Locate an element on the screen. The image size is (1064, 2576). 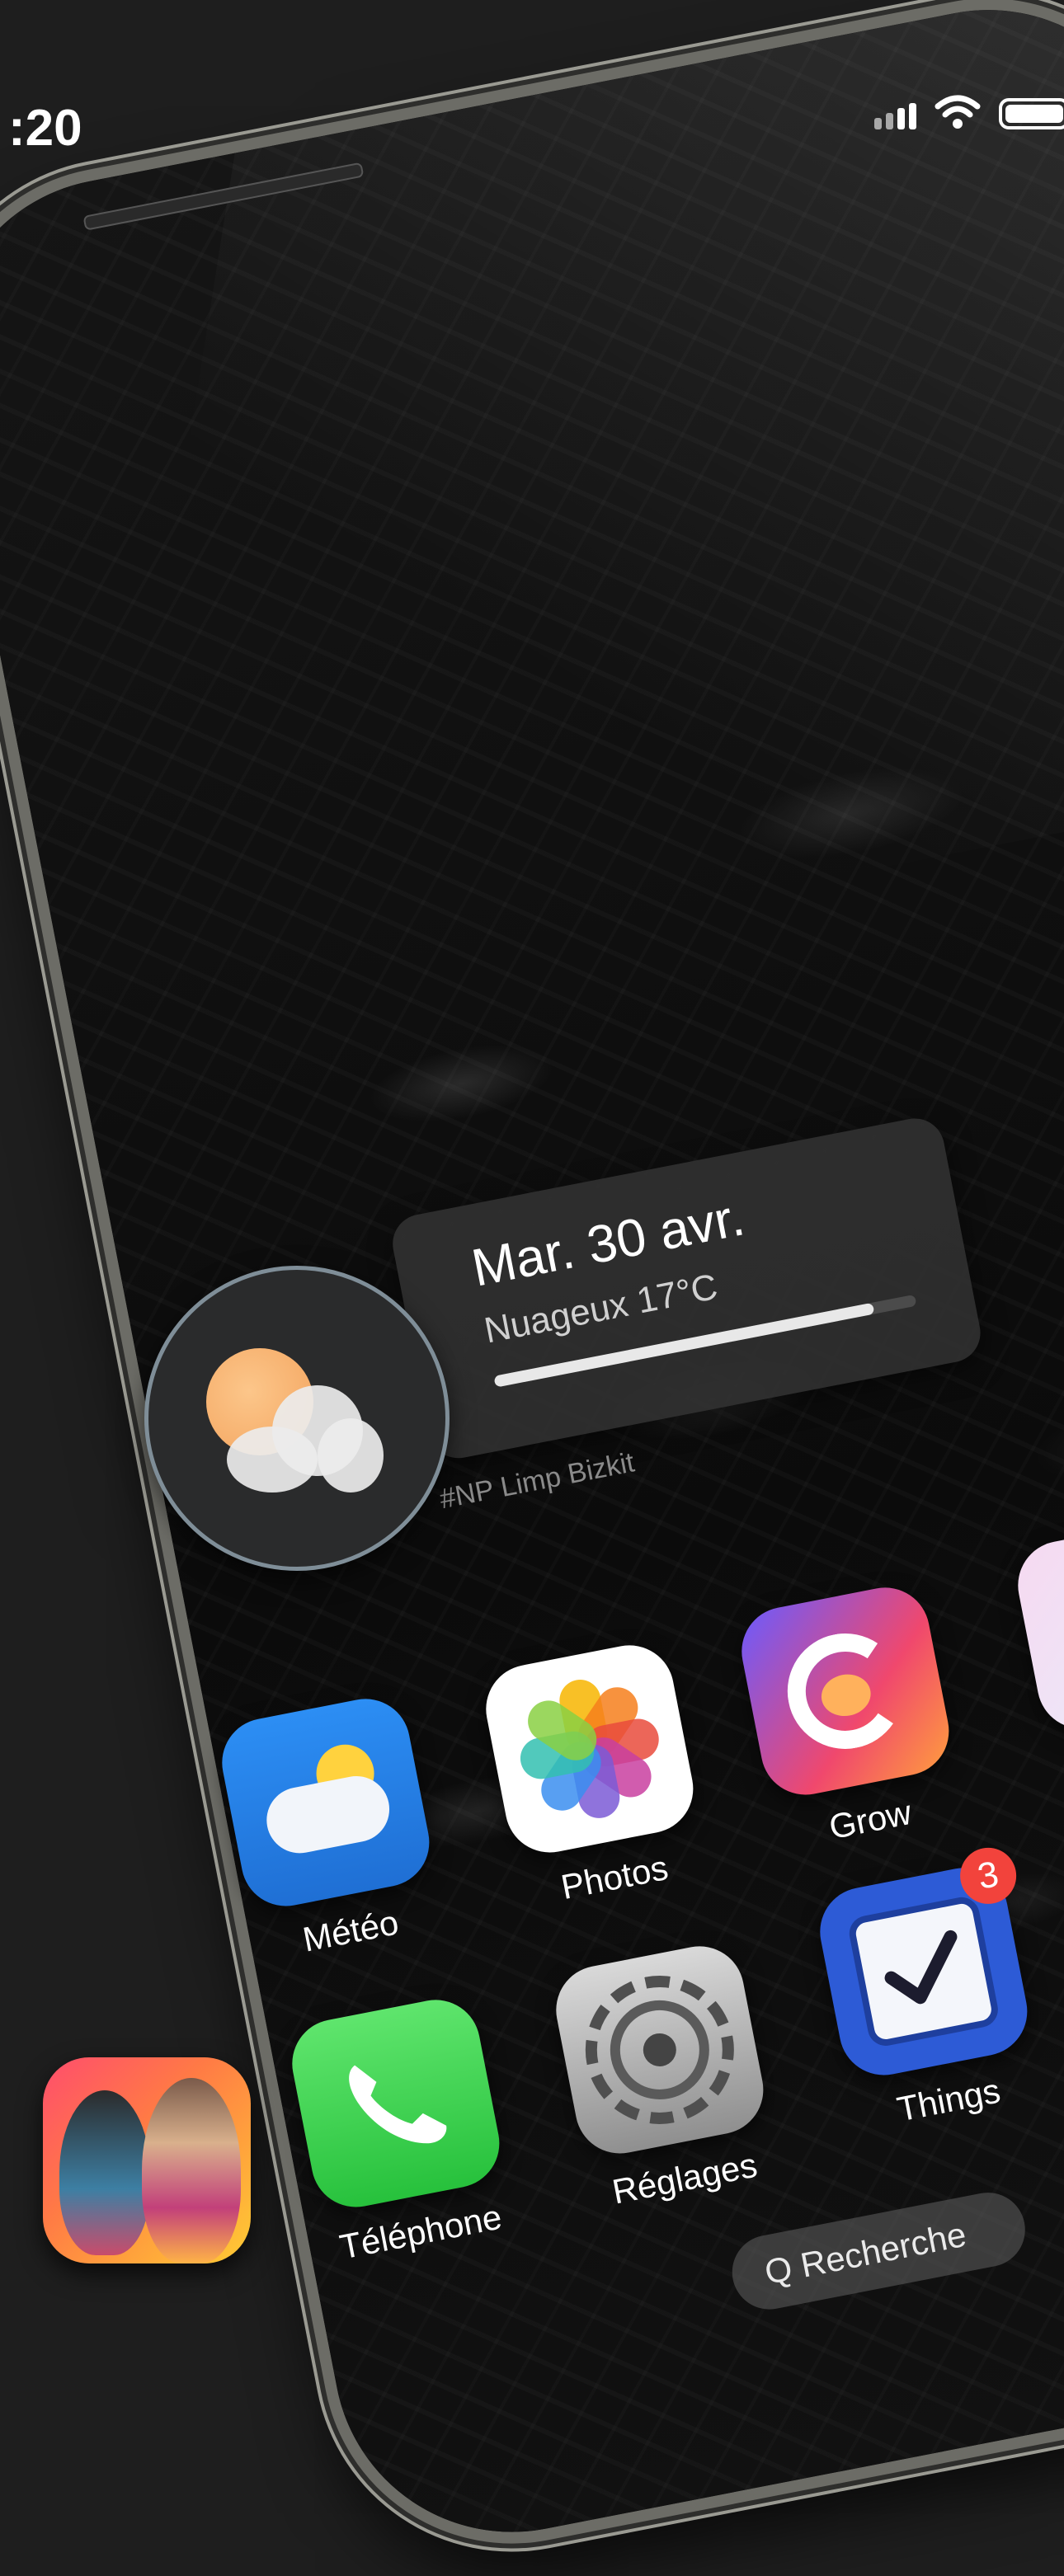
album-art-thumbnail is located at coordinates (147, 2160).